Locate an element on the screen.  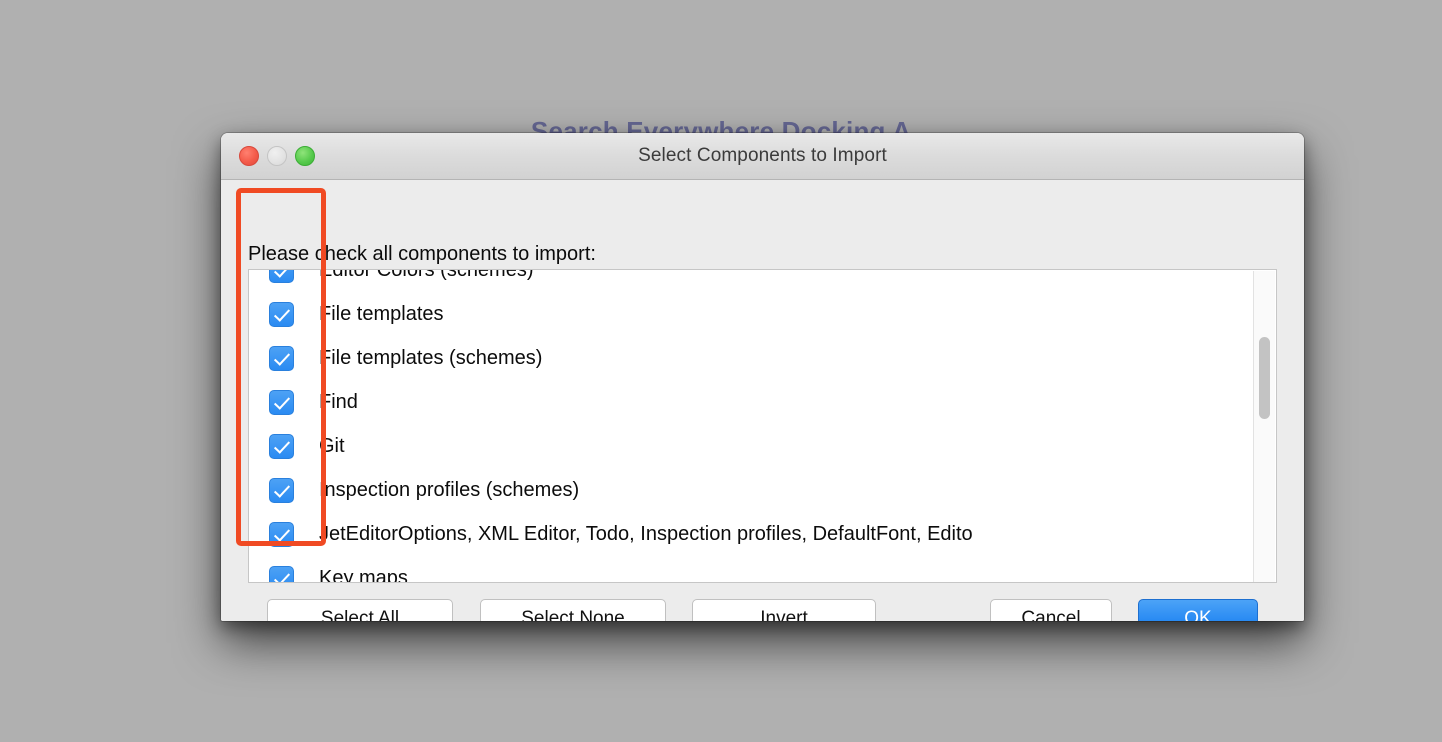
ok-button: OK is located at coordinates (1198, 610).